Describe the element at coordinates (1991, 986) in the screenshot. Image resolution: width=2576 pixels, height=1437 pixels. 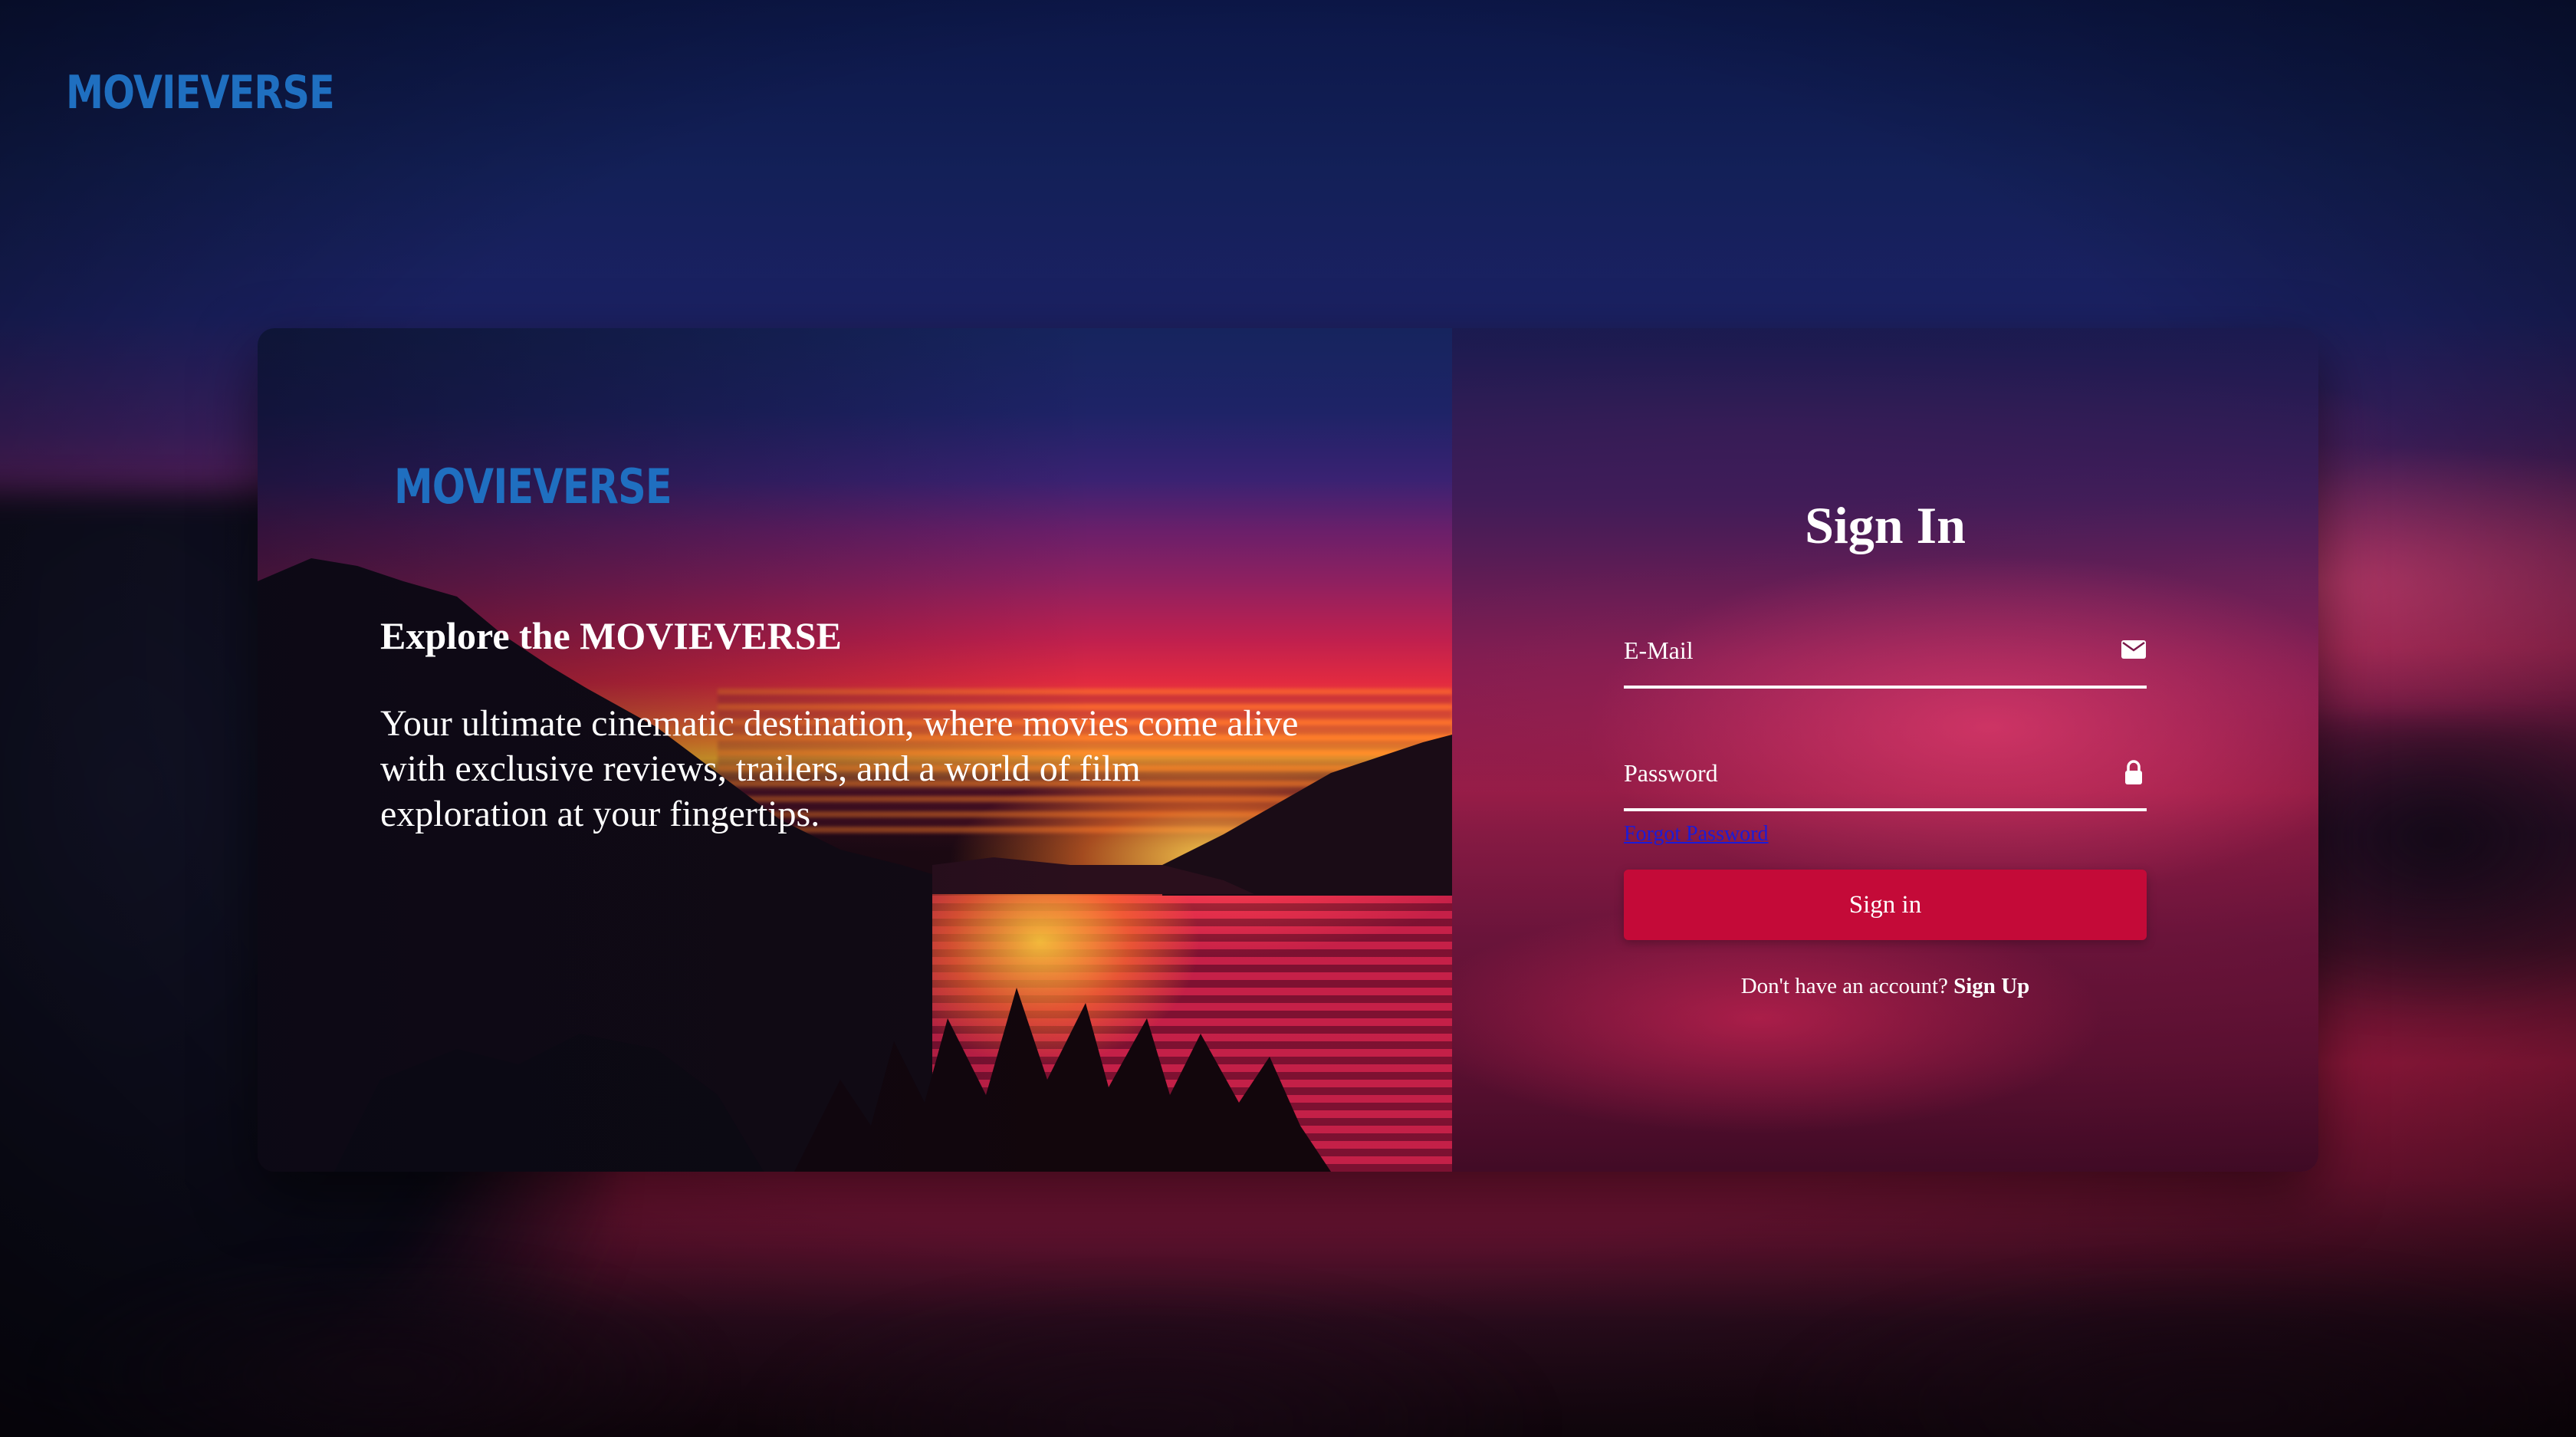
I see `sign-up-link: Sign Up` at that location.